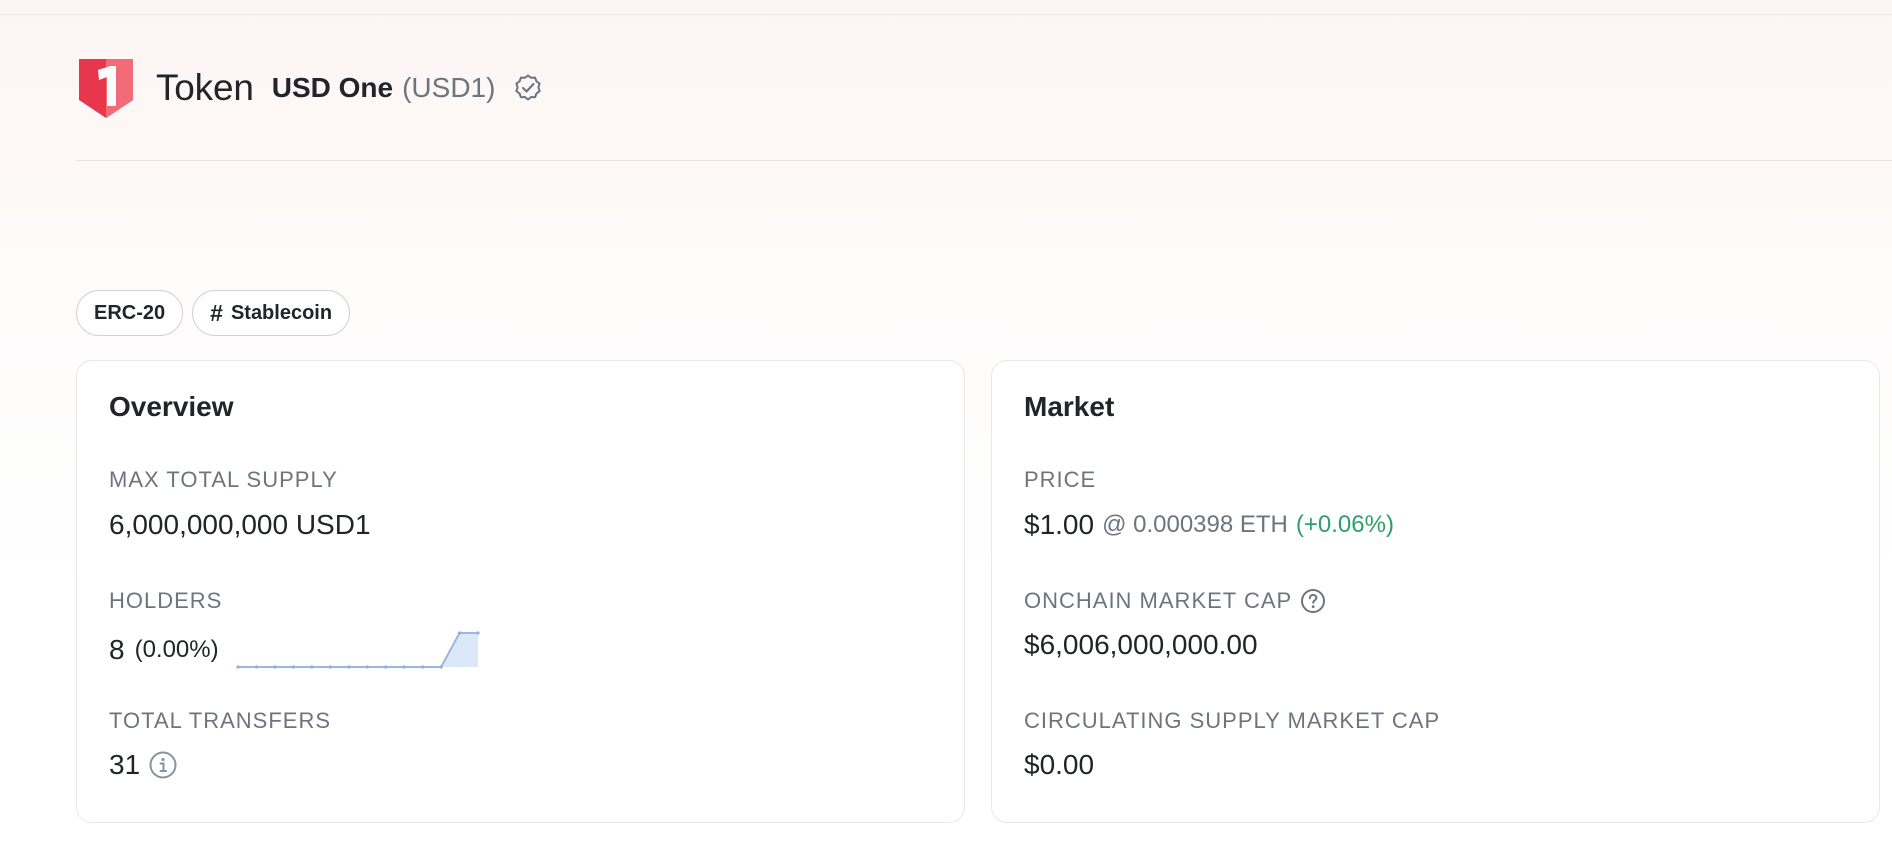 The height and width of the screenshot is (848, 1892). I want to click on price-row: $1.00 @ 0.000398 ETH (+0.06%), so click(1209, 525).